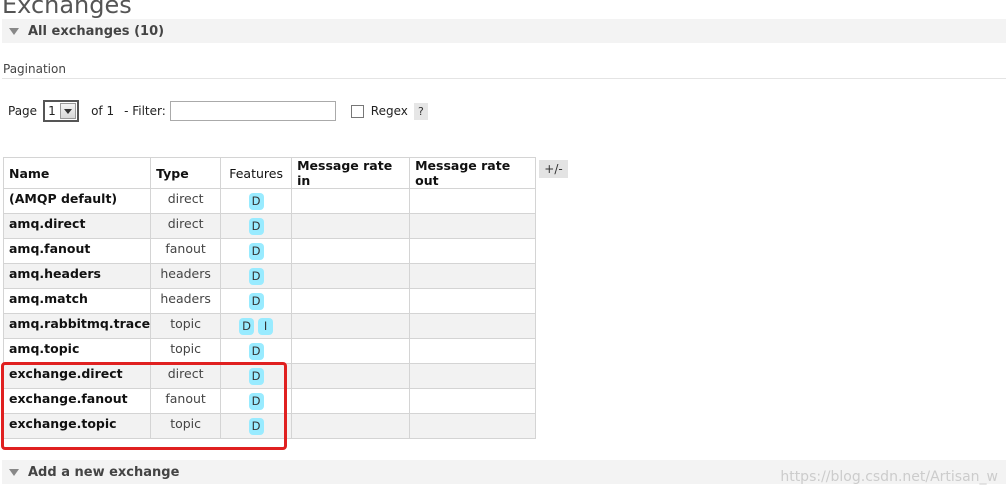 This screenshot has height=496, width=1006. Describe the element at coordinates (77, 401) in the screenshot. I see `exchange-name-link: exchange.fanout` at that location.